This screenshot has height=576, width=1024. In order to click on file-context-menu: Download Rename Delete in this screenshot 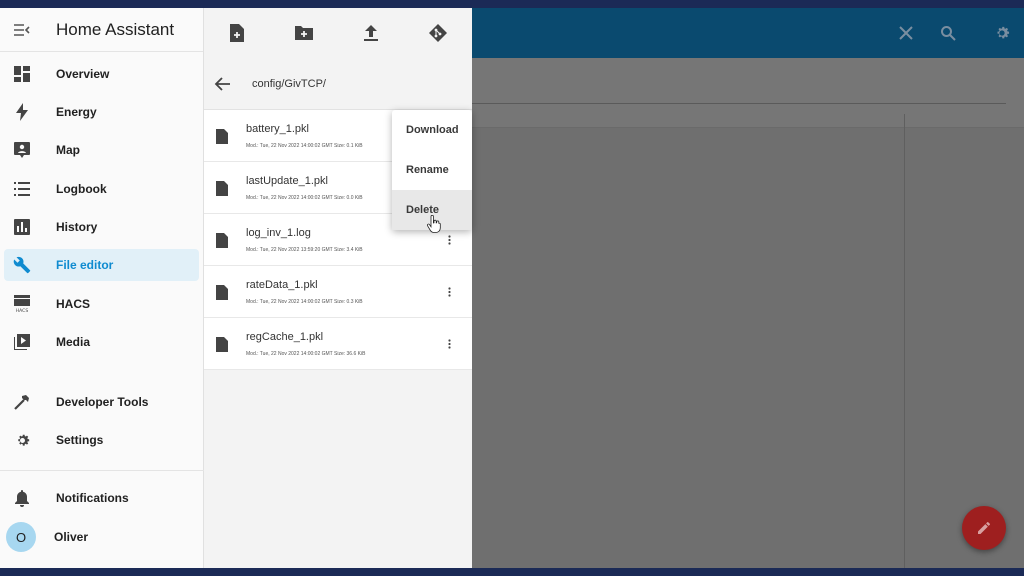, I will do `click(432, 170)`.